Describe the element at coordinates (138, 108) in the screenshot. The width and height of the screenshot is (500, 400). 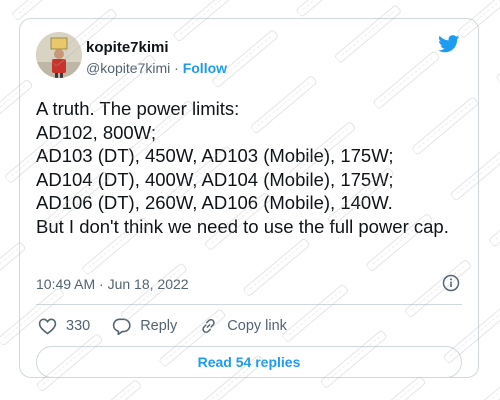
I see `tweet-line: A truth. The power limits:` at that location.